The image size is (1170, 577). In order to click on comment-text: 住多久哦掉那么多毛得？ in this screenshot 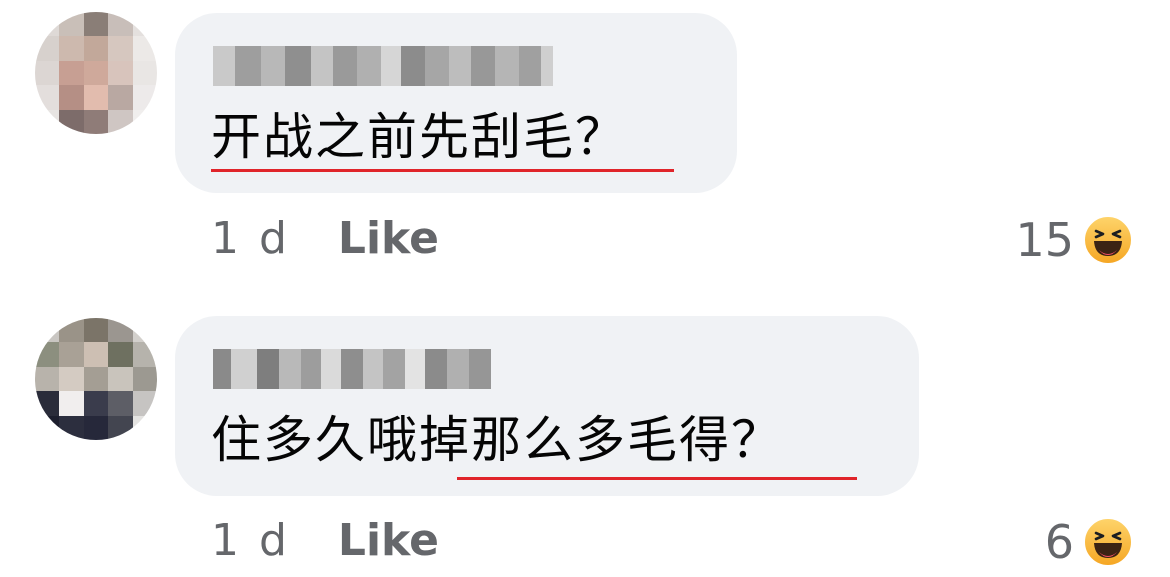, I will do `click(497, 440)`.